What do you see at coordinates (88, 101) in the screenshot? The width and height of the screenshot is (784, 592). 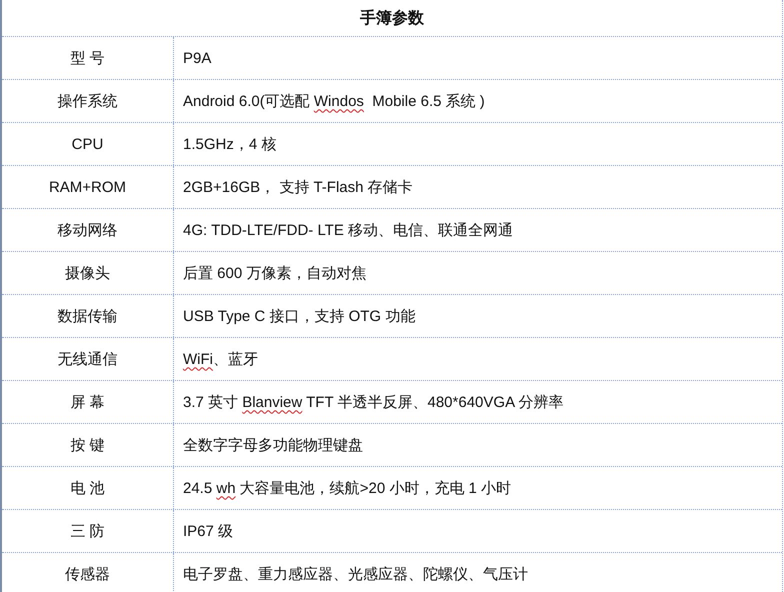 I see `spec-label: 操作系统` at bounding box center [88, 101].